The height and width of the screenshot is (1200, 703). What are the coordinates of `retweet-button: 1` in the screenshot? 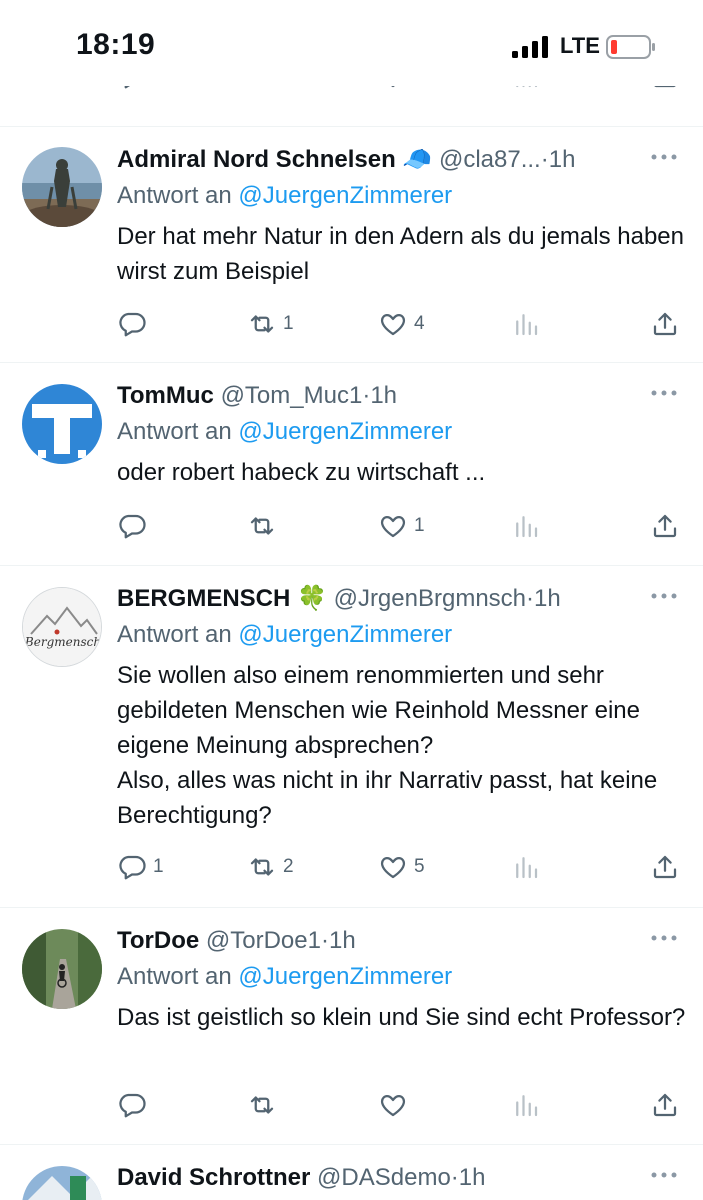 It's located at (270, 324).